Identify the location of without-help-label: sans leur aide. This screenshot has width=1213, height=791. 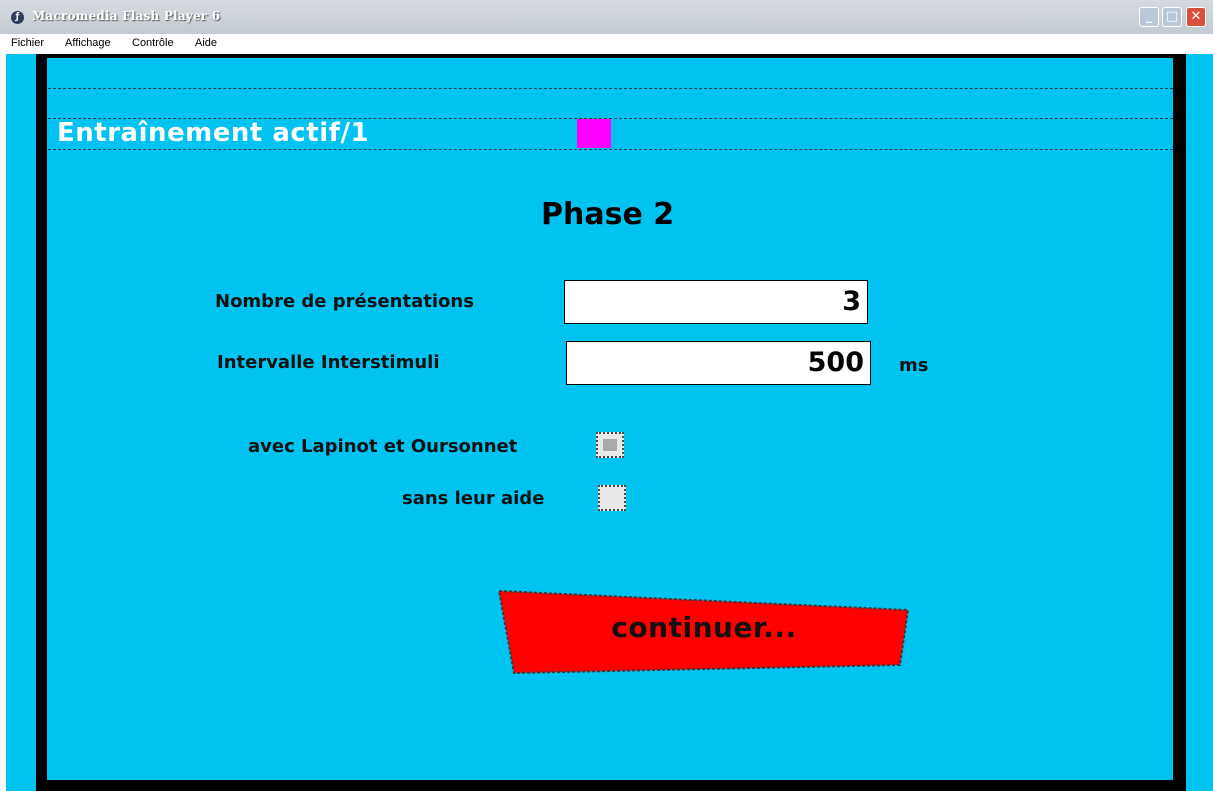
(473, 498).